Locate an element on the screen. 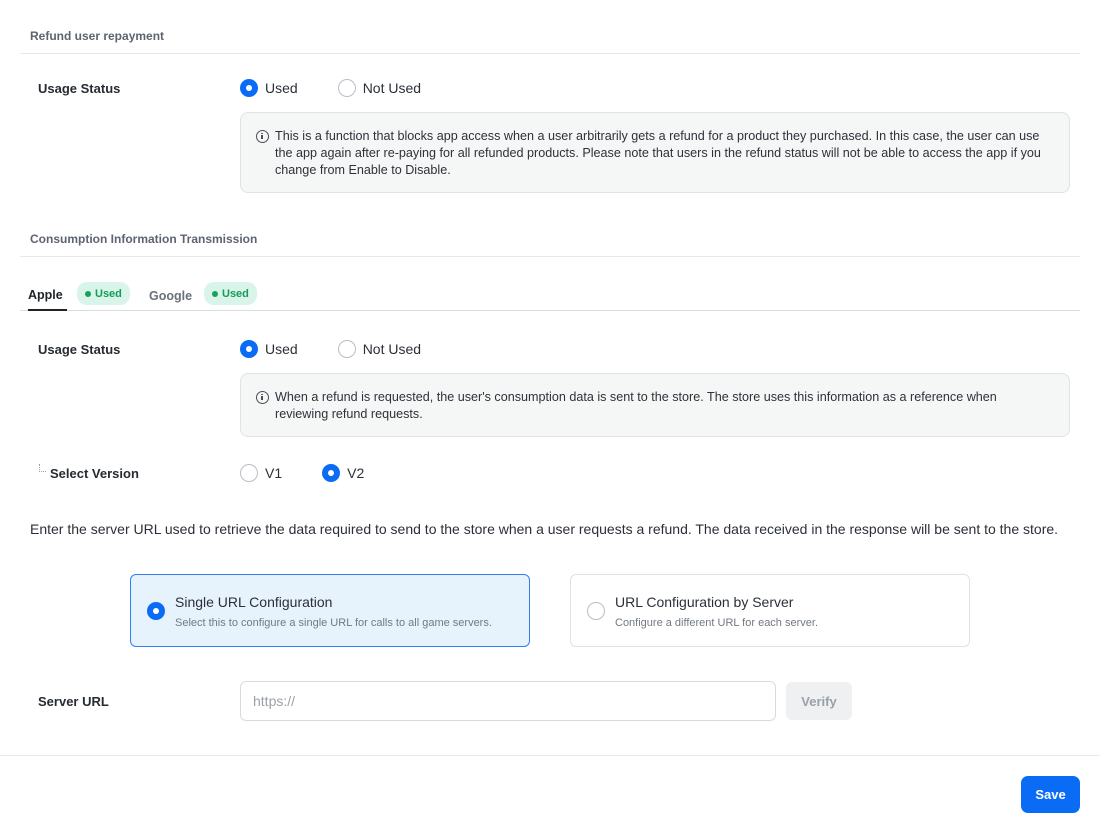 The width and height of the screenshot is (1105, 818). version-radio-group: V1 V2 is located at coordinates (322, 473).